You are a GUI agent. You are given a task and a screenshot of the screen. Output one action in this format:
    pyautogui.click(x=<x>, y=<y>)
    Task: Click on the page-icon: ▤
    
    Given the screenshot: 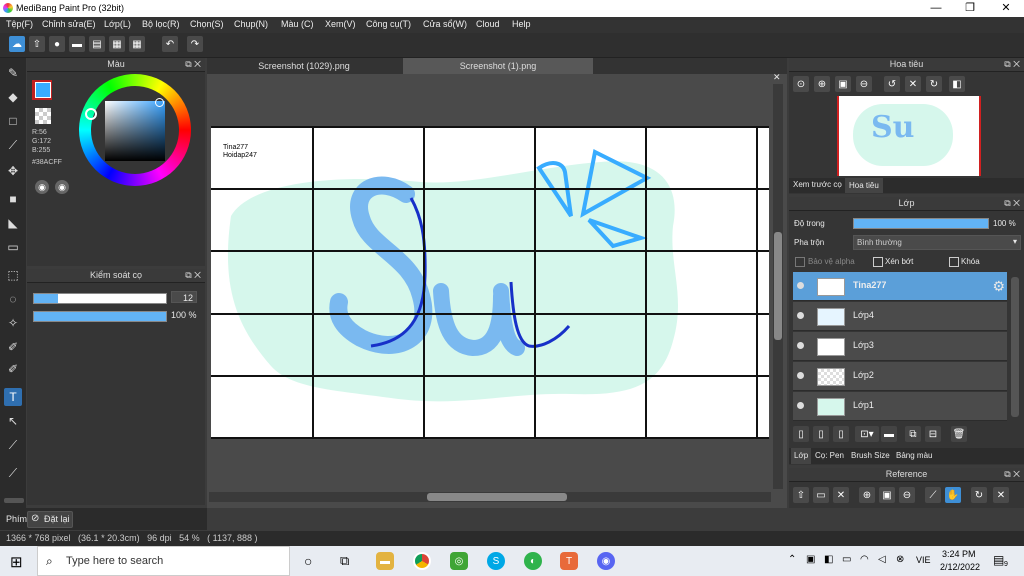 What is the action you would take?
    pyautogui.click(x=97, y=44)
    